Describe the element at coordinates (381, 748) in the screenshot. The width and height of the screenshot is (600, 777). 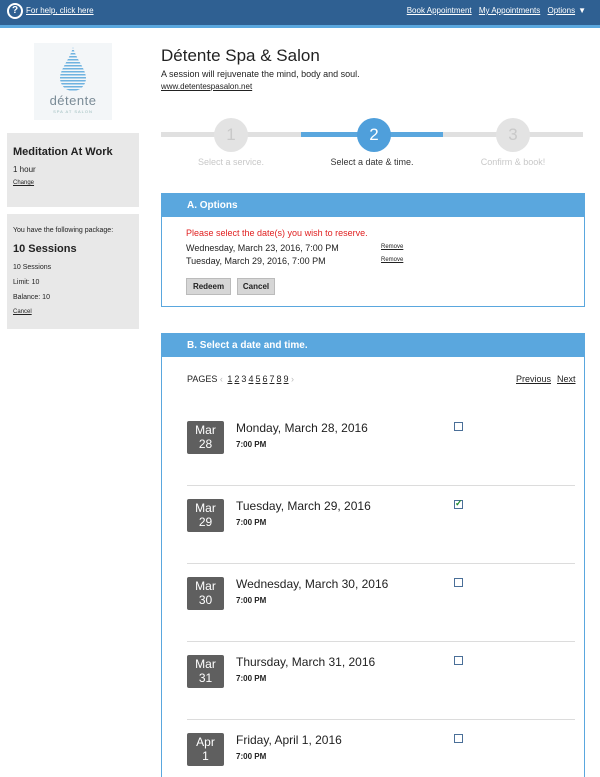
I see `date-row: Apr 1 Friday, April 1, 2016 7:00 PM` at that location.